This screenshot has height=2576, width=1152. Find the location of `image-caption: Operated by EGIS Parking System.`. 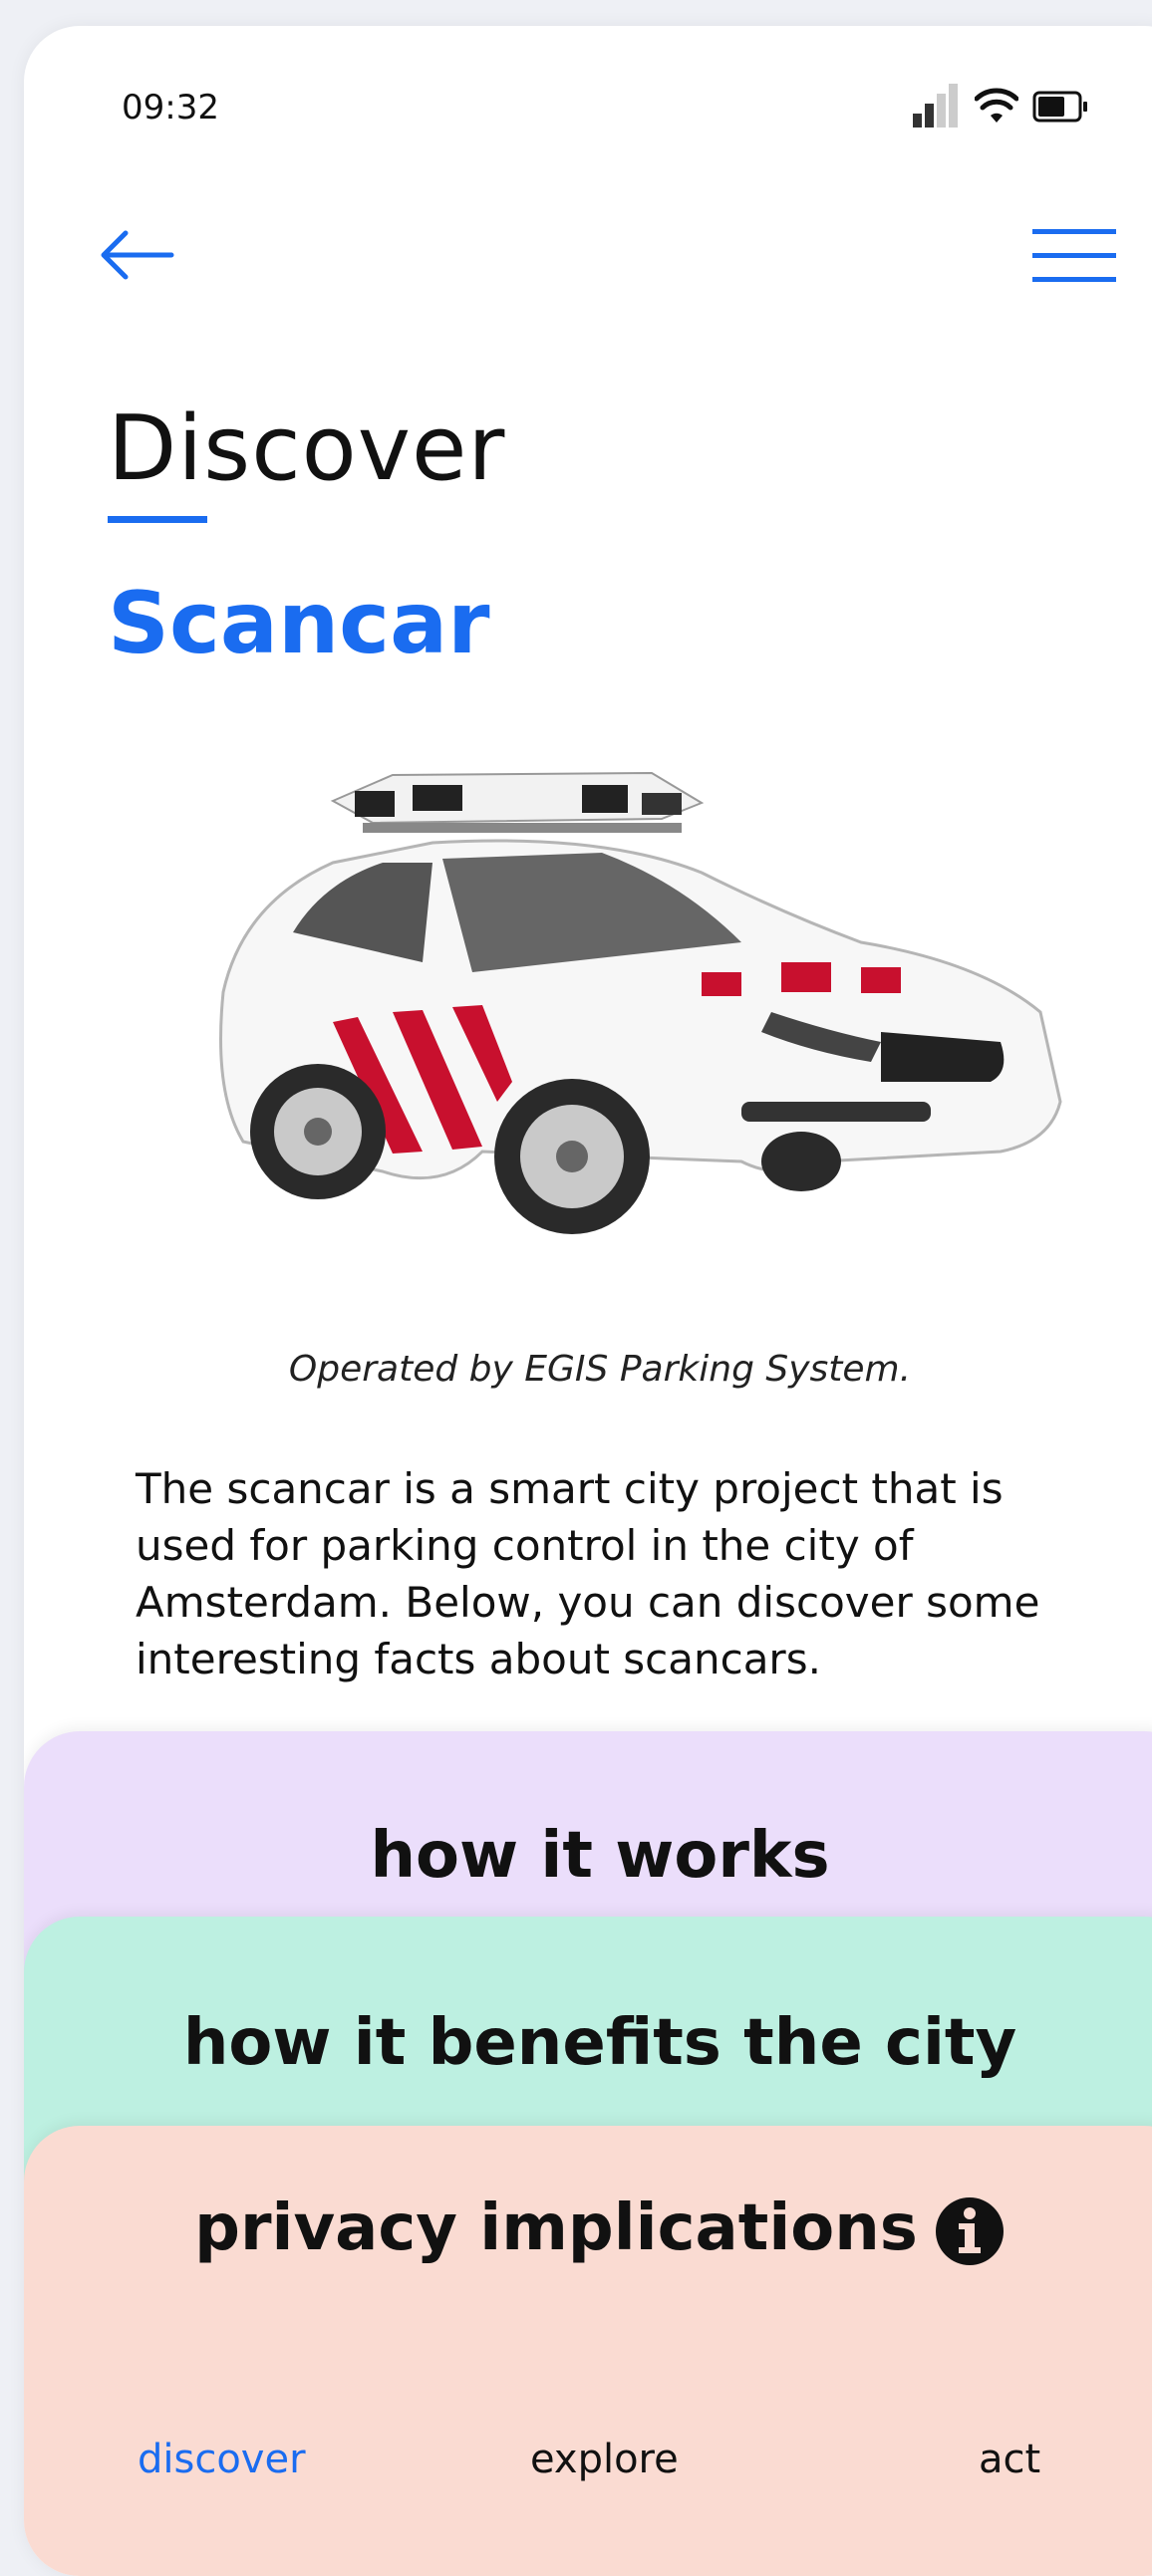

image-caption: Operated by EGIS Parking System. is located at coordinates (600, 1369).